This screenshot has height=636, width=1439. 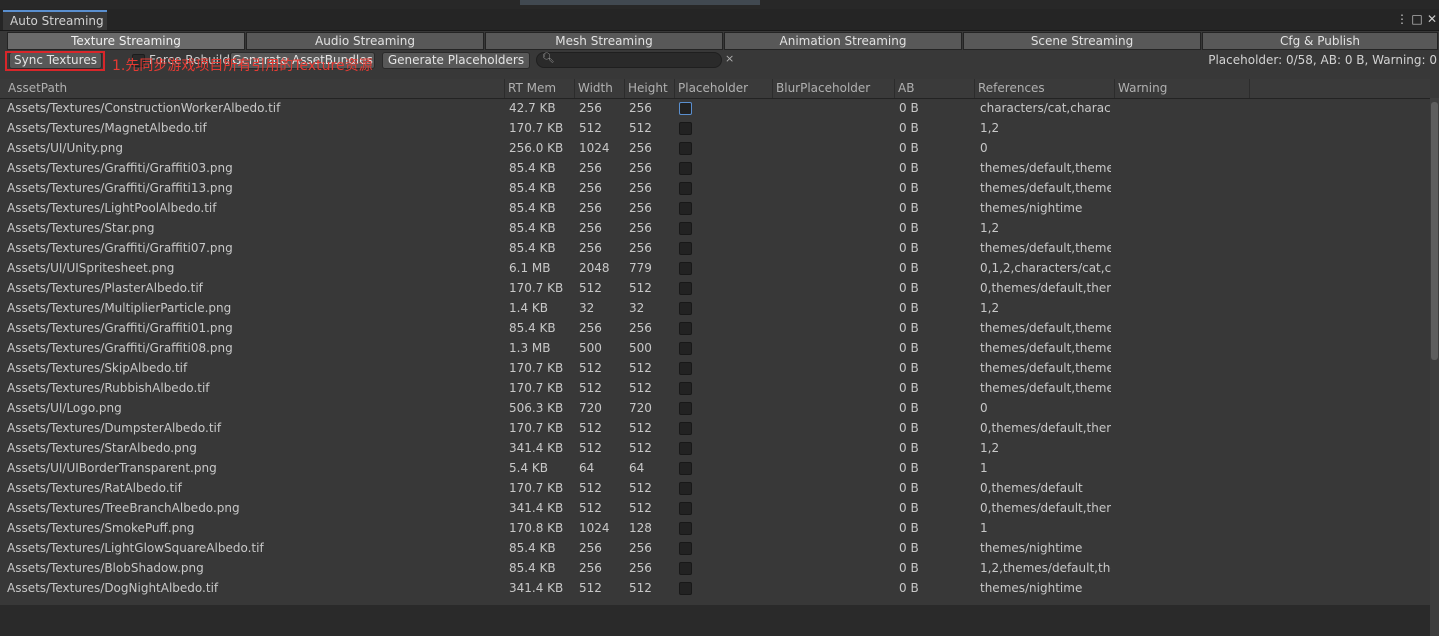 What do you see at coordinates (1182, 88) in the screenshot?
I see `column-header-warning: Warning` at bounding box center [1182, 88].